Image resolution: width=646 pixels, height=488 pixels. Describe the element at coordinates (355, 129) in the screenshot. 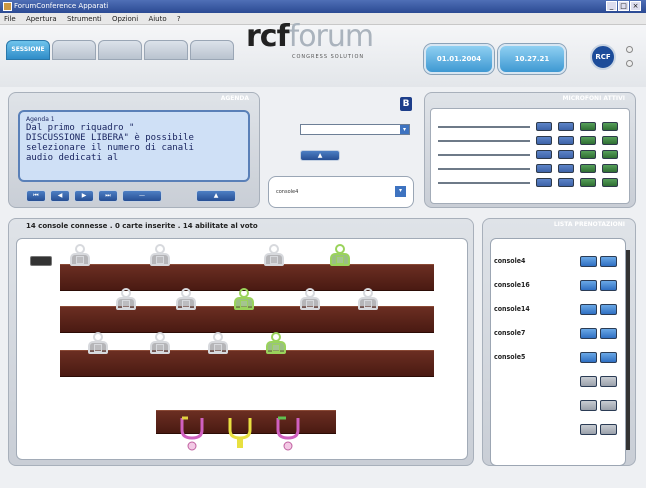

I see `mode-dropdown-2: ▾` at that location.